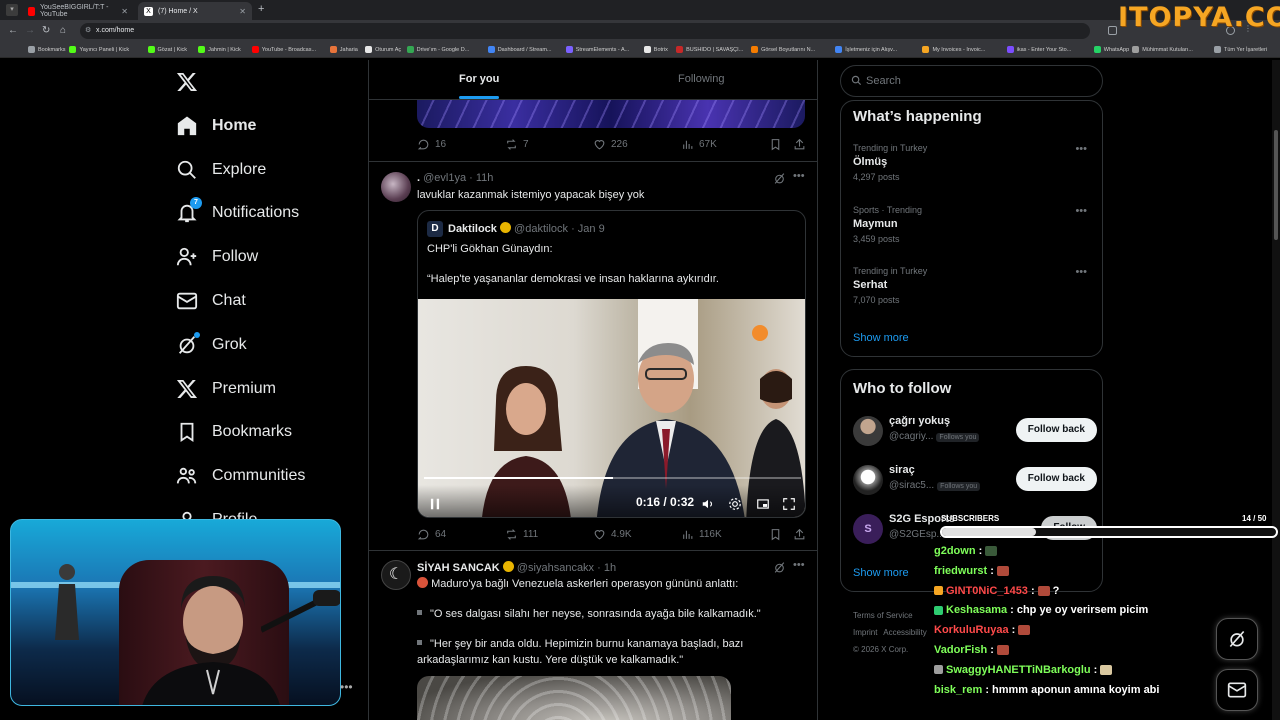 Image resolution: width=1280 pixels, height=720 pixels. I want to click on grok-floating-button, so click(1237, 639).